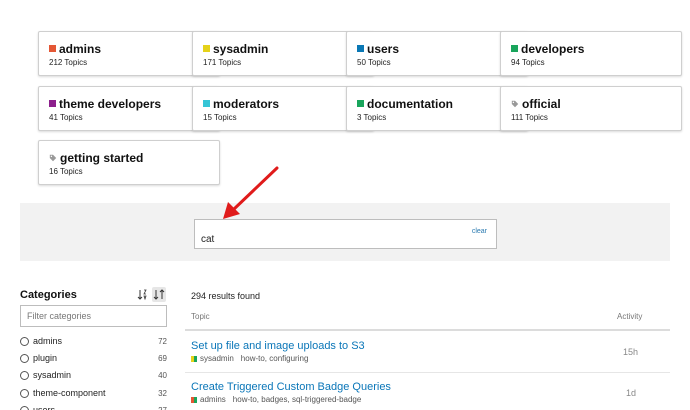 The width and height of the screenshot is (690, 410). What do you see at coordinates (427, 372) in the screenshot?
I see `row-divider` at bounding box center [427, 372].